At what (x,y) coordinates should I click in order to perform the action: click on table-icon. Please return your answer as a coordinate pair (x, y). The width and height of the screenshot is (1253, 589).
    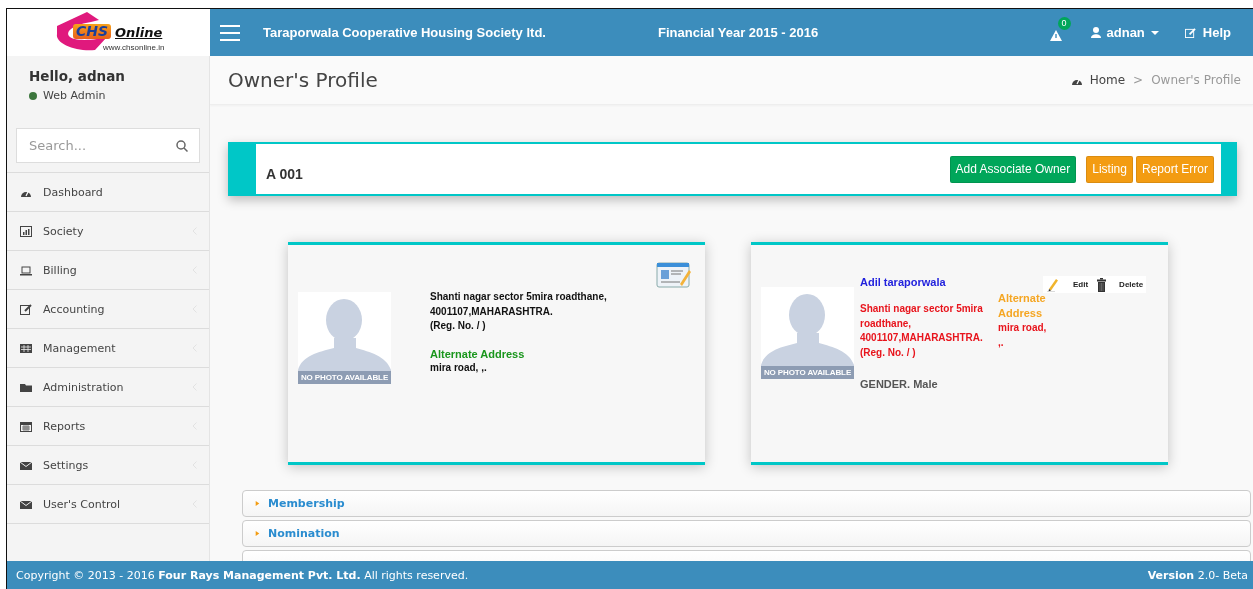
    Looking at the image, I should click on (26, 348).